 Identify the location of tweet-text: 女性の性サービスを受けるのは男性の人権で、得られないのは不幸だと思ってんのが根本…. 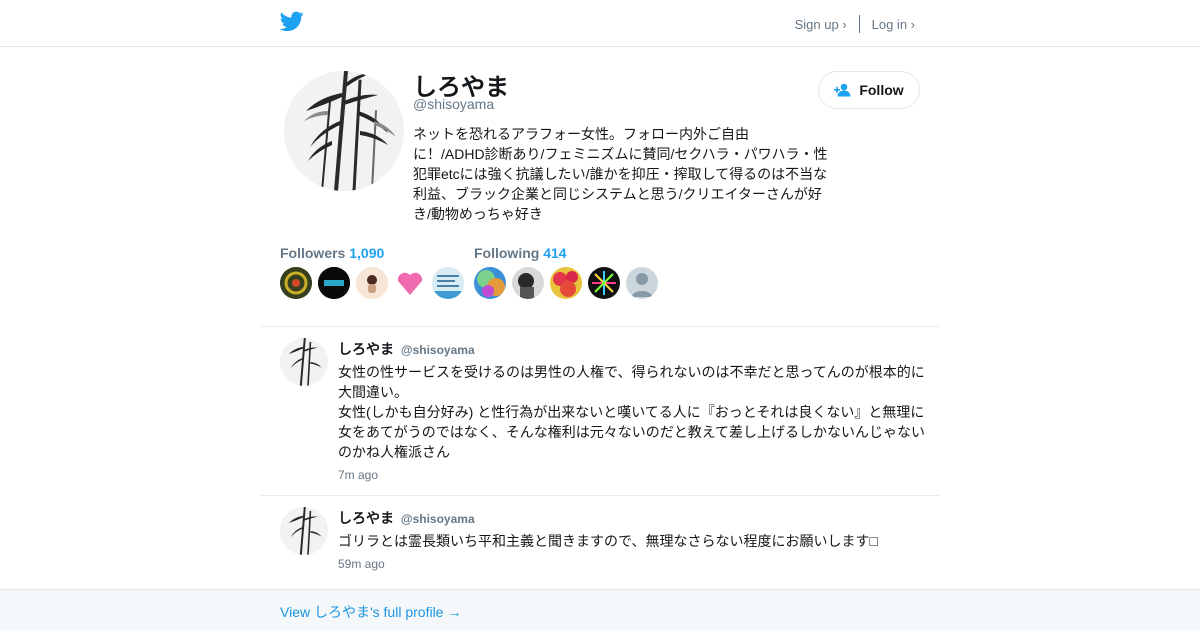
(632, 412).